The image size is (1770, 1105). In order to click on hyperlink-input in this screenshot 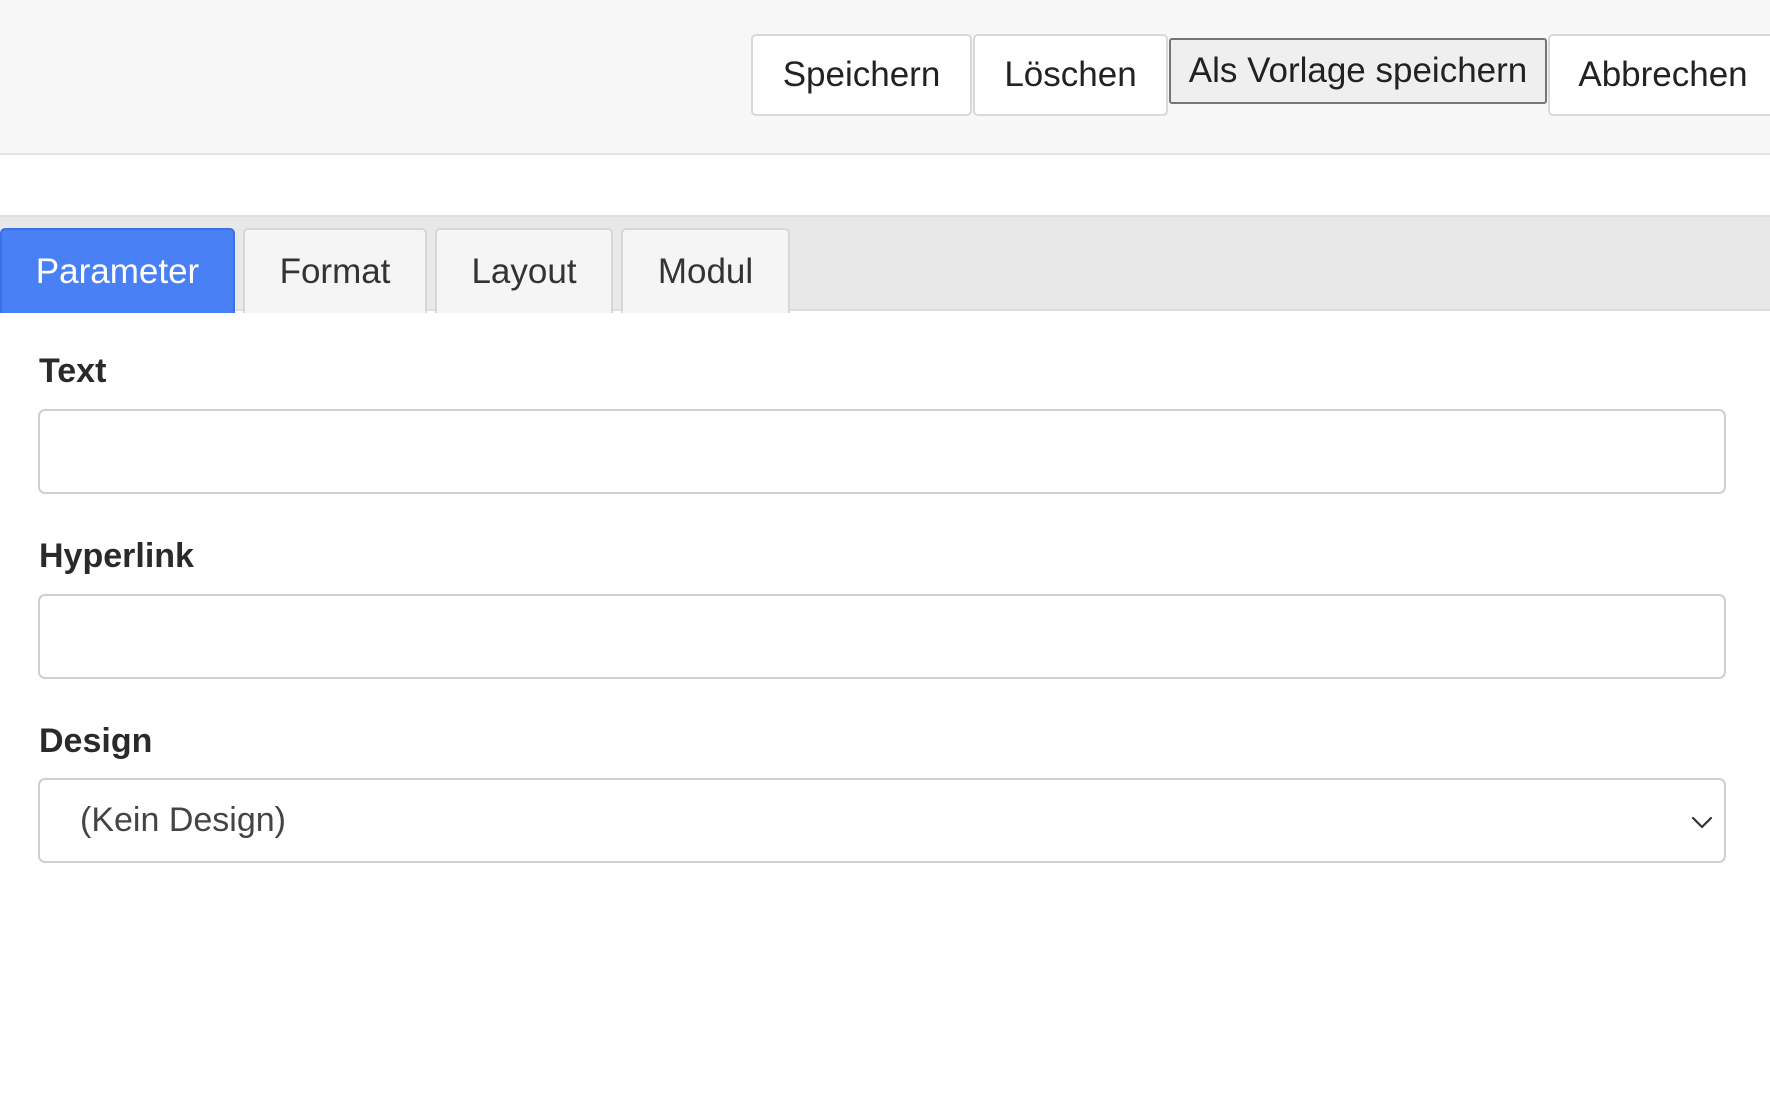, I will do `click(882, 636)`.